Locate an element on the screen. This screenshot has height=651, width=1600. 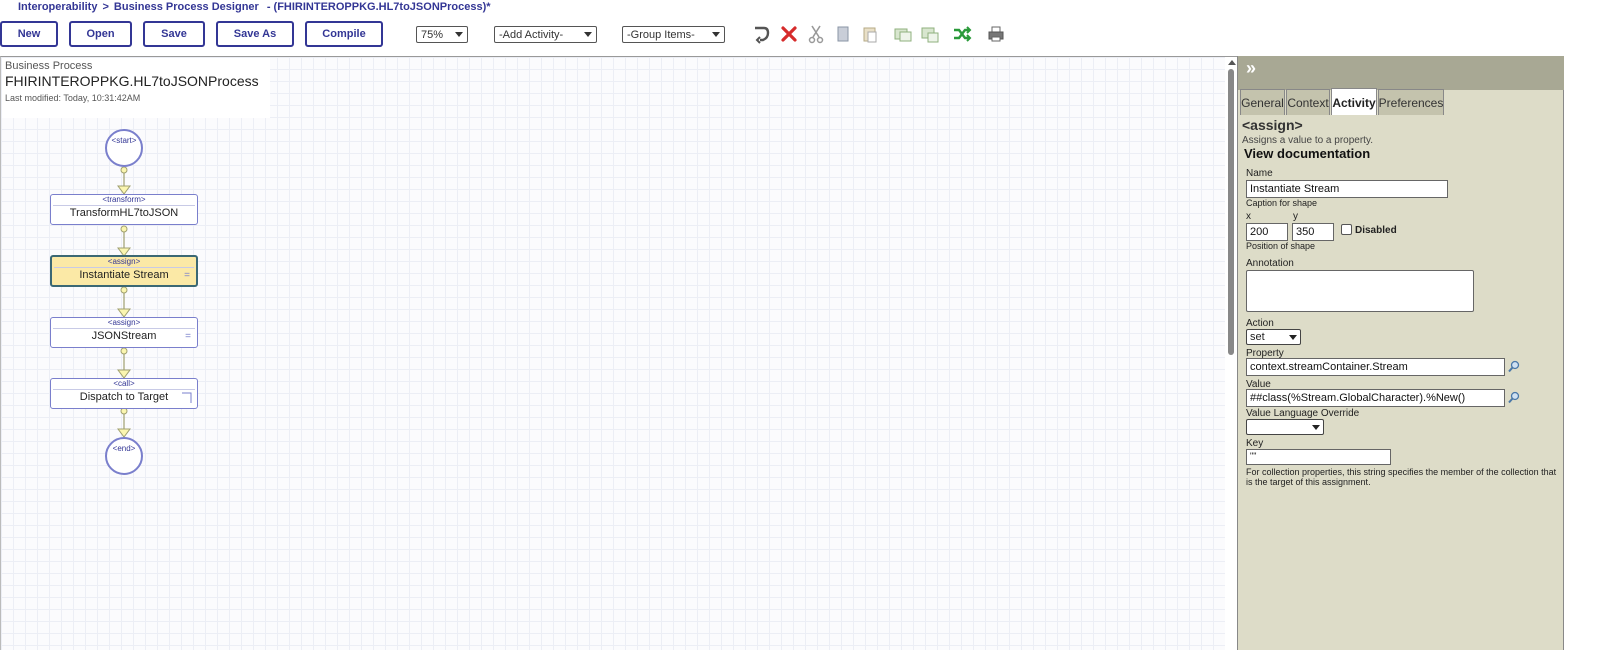
activity-type: <call> is located at coordinates (124, 383).